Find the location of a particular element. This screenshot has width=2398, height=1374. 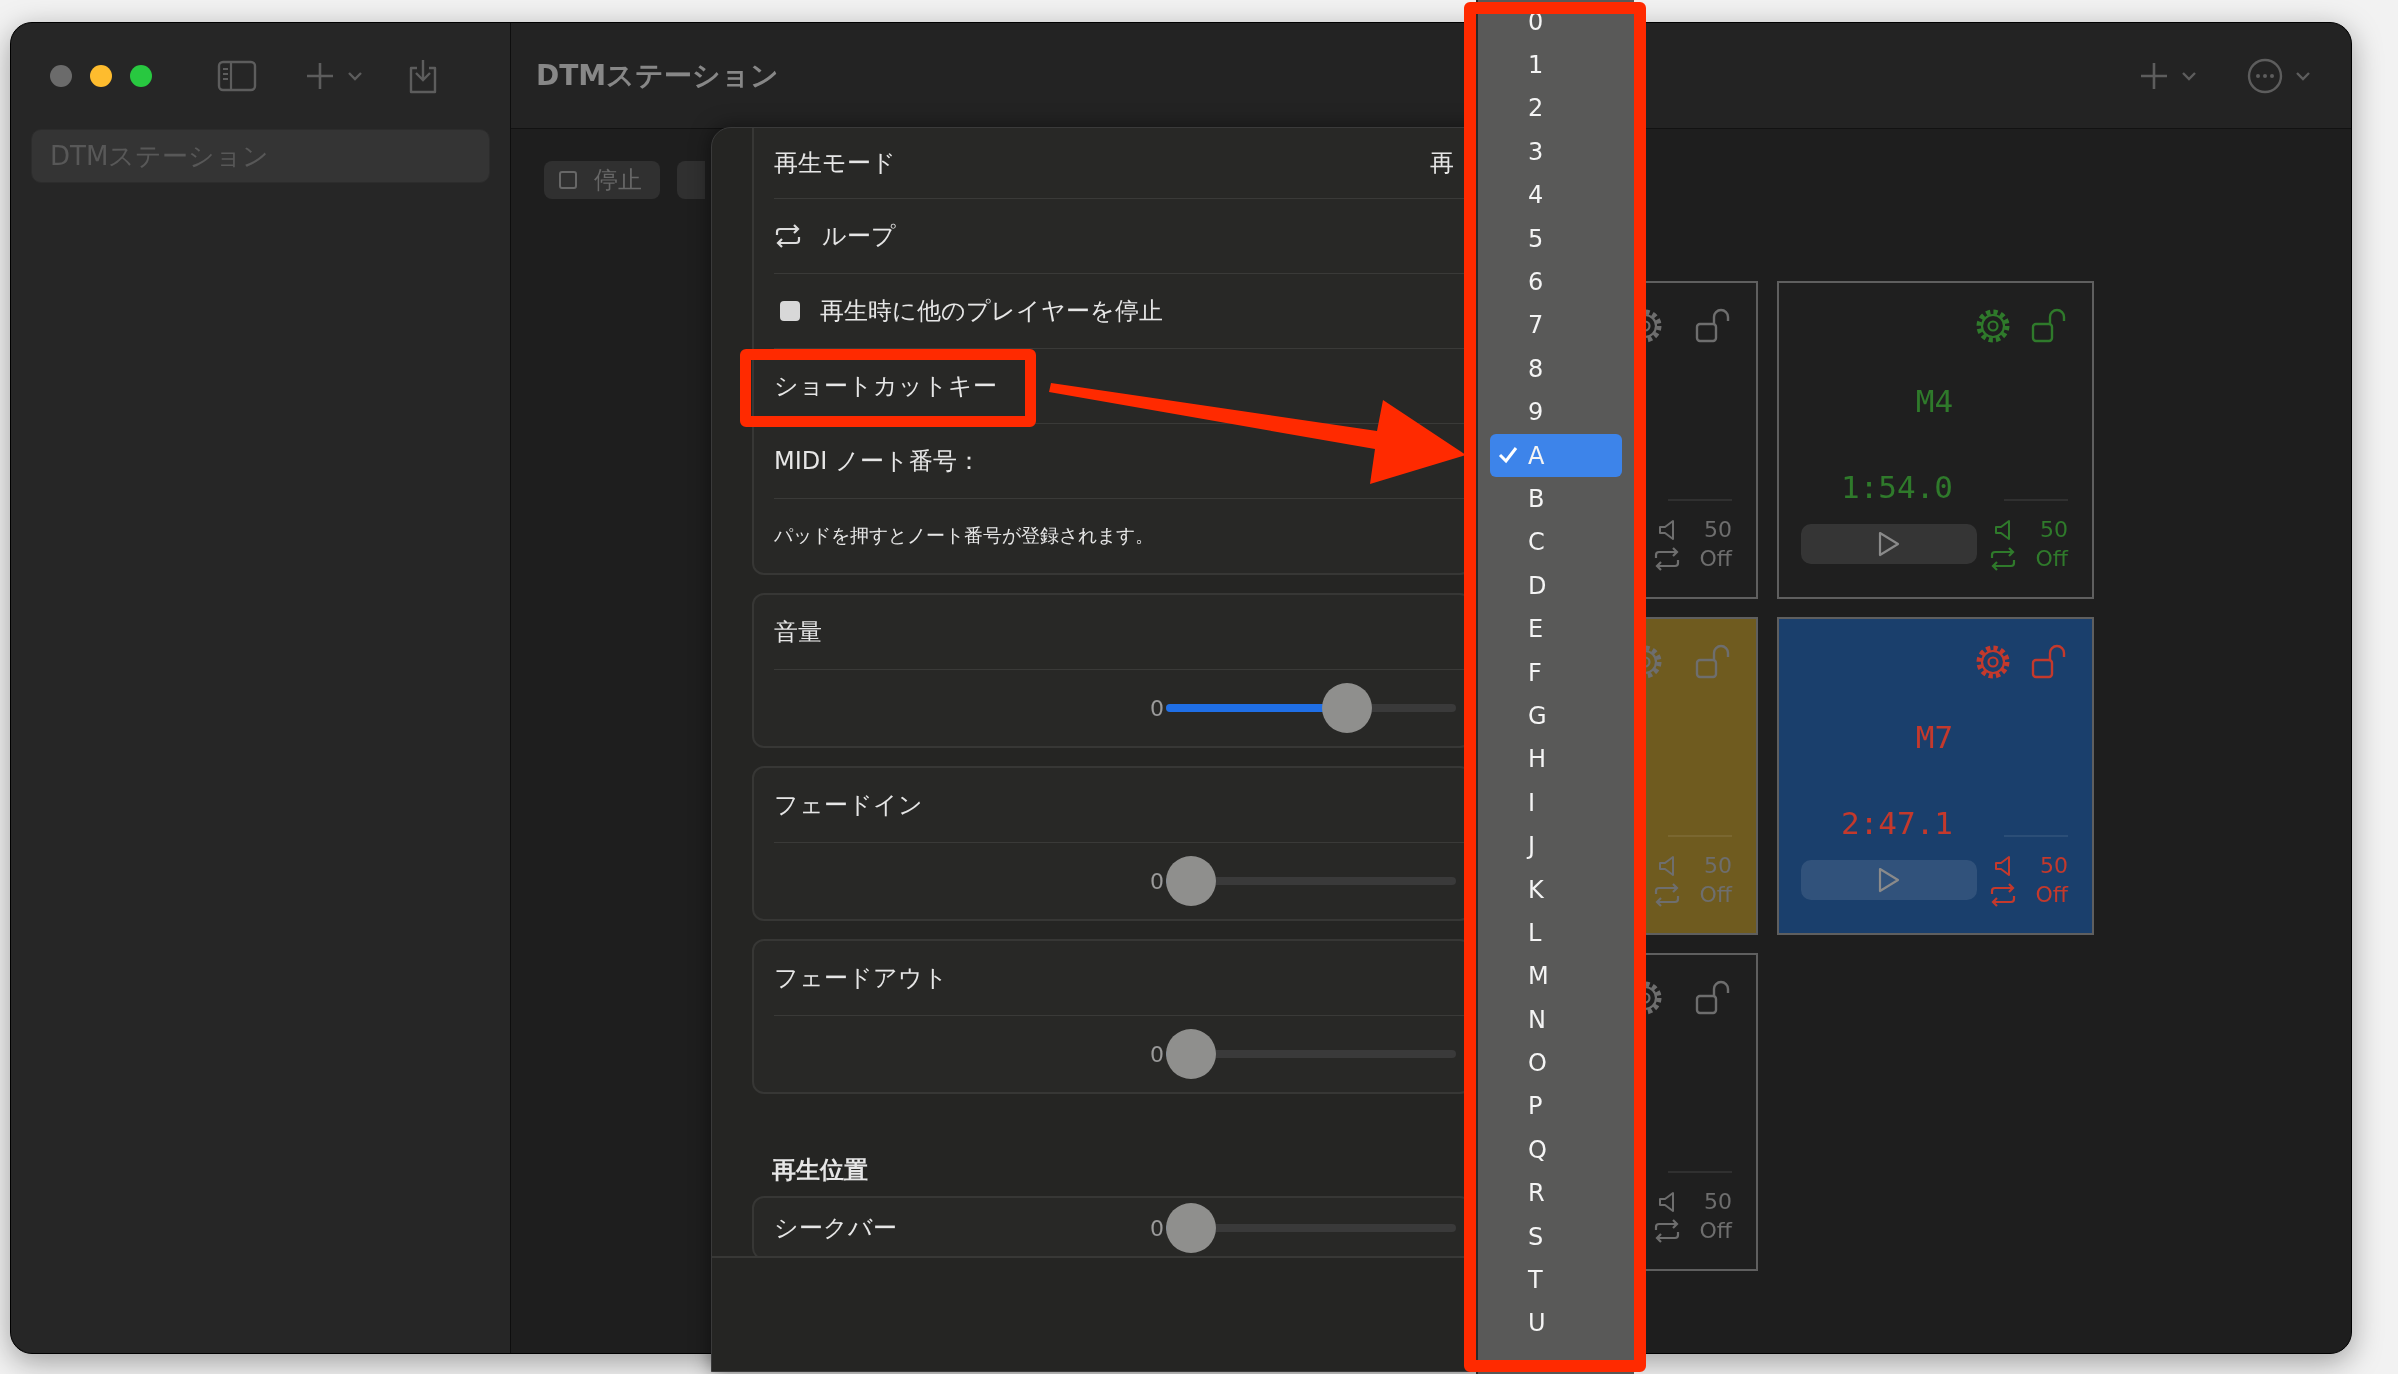

menu-item: T is located at coordinates (1556, 1280).